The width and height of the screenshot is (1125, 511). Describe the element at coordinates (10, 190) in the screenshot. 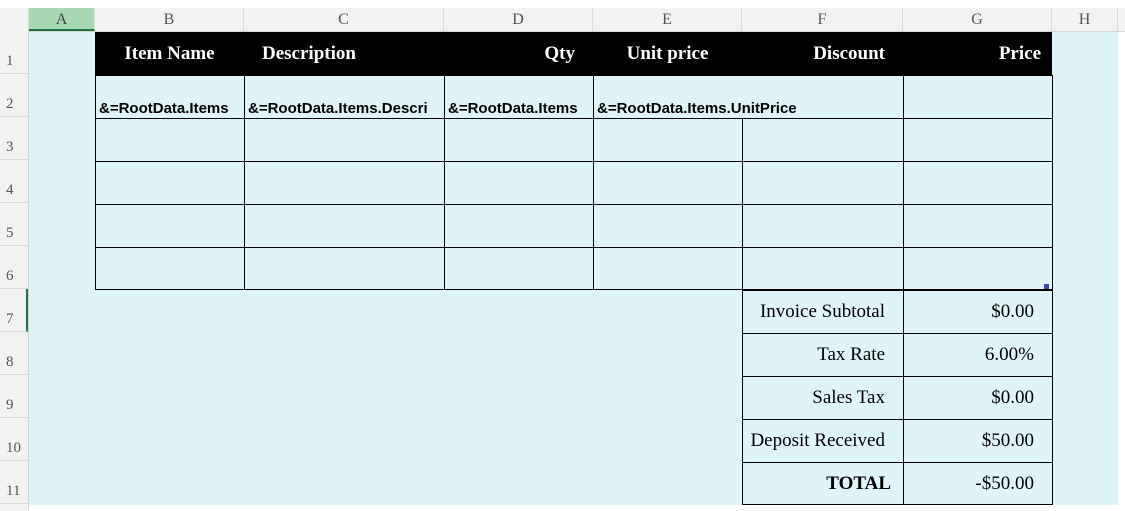

I see `row-number: 4` at that location.